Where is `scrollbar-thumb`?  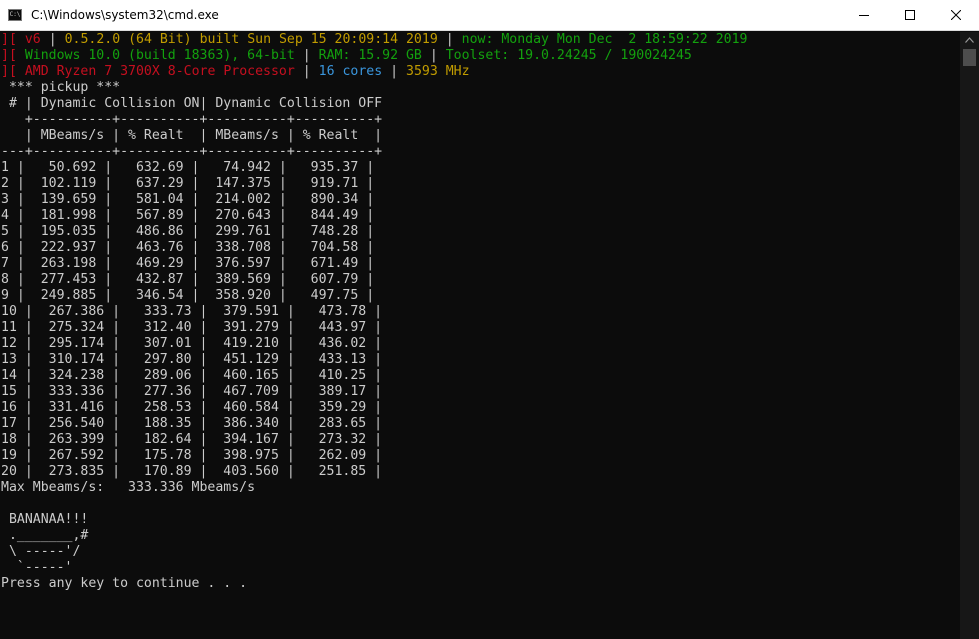 scrollbar-thumb is located at coordinates (969, 57).